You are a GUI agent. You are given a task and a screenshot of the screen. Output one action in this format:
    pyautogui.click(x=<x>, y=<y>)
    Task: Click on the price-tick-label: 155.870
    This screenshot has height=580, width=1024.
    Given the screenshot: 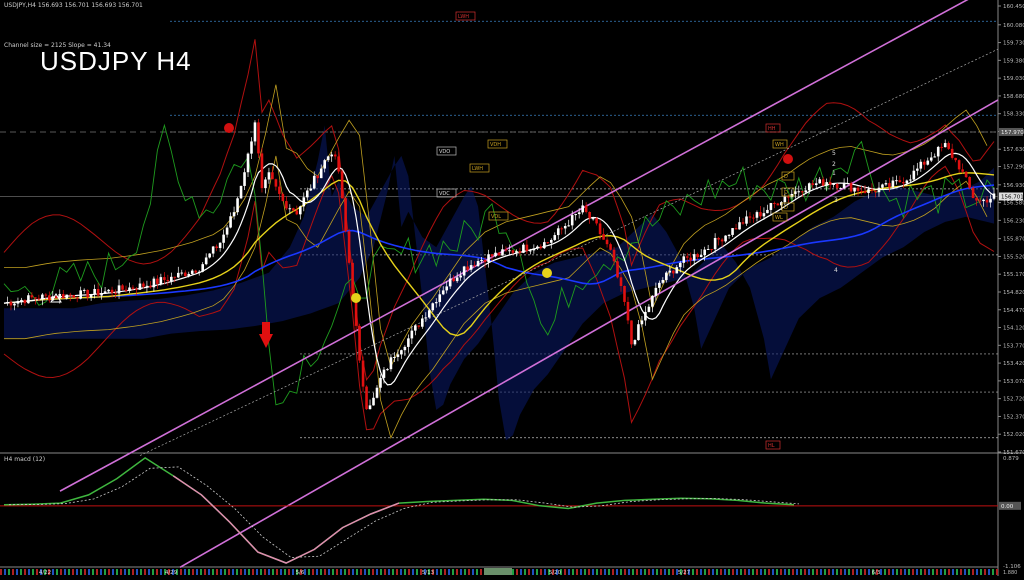 What is the action you would take?
    pyautogui.click(x=1013, y=240)
    